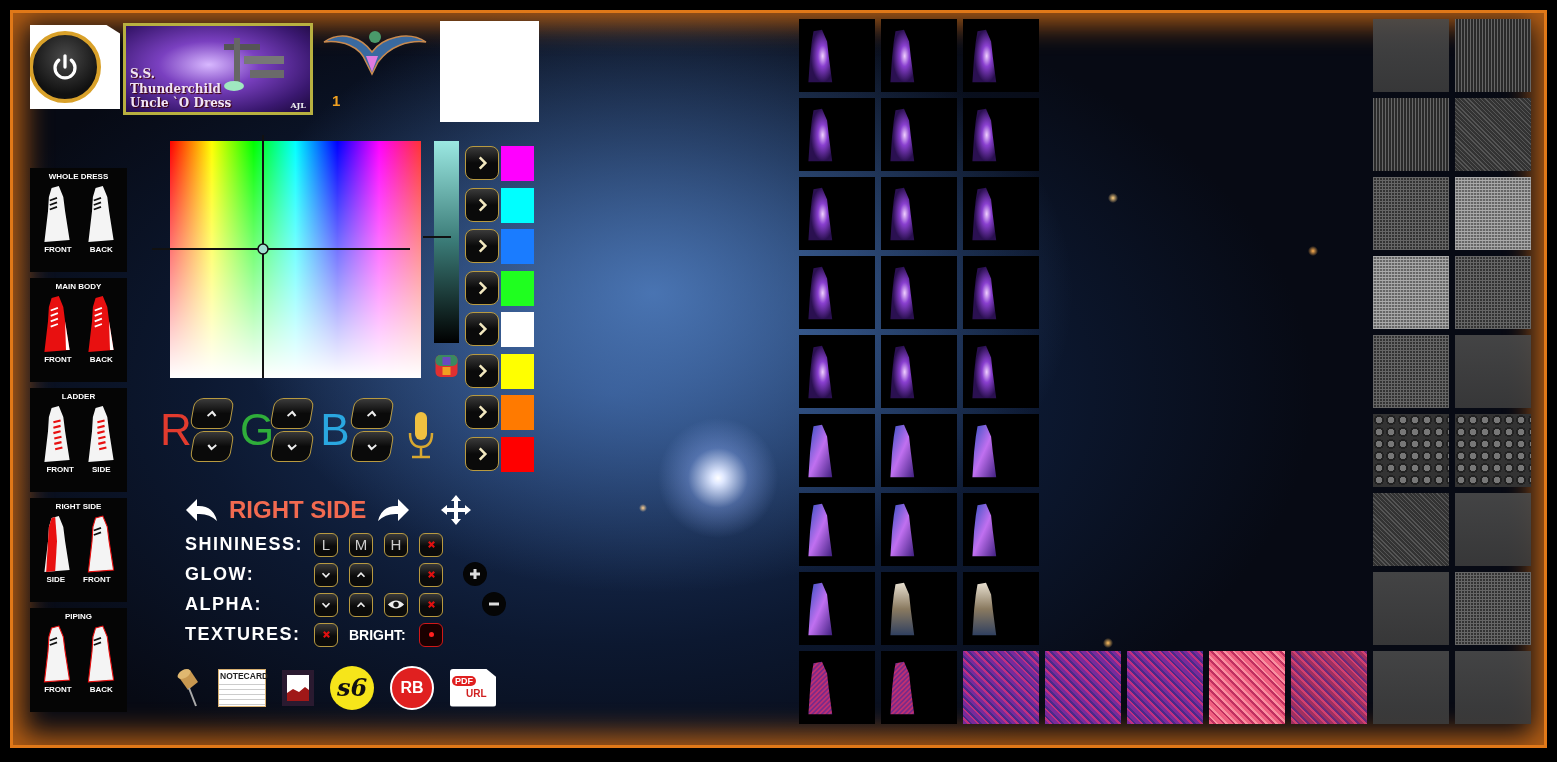 The height and width of the screenshot is (762, 1557). I want to click on visibility-button, so click(396, 604).